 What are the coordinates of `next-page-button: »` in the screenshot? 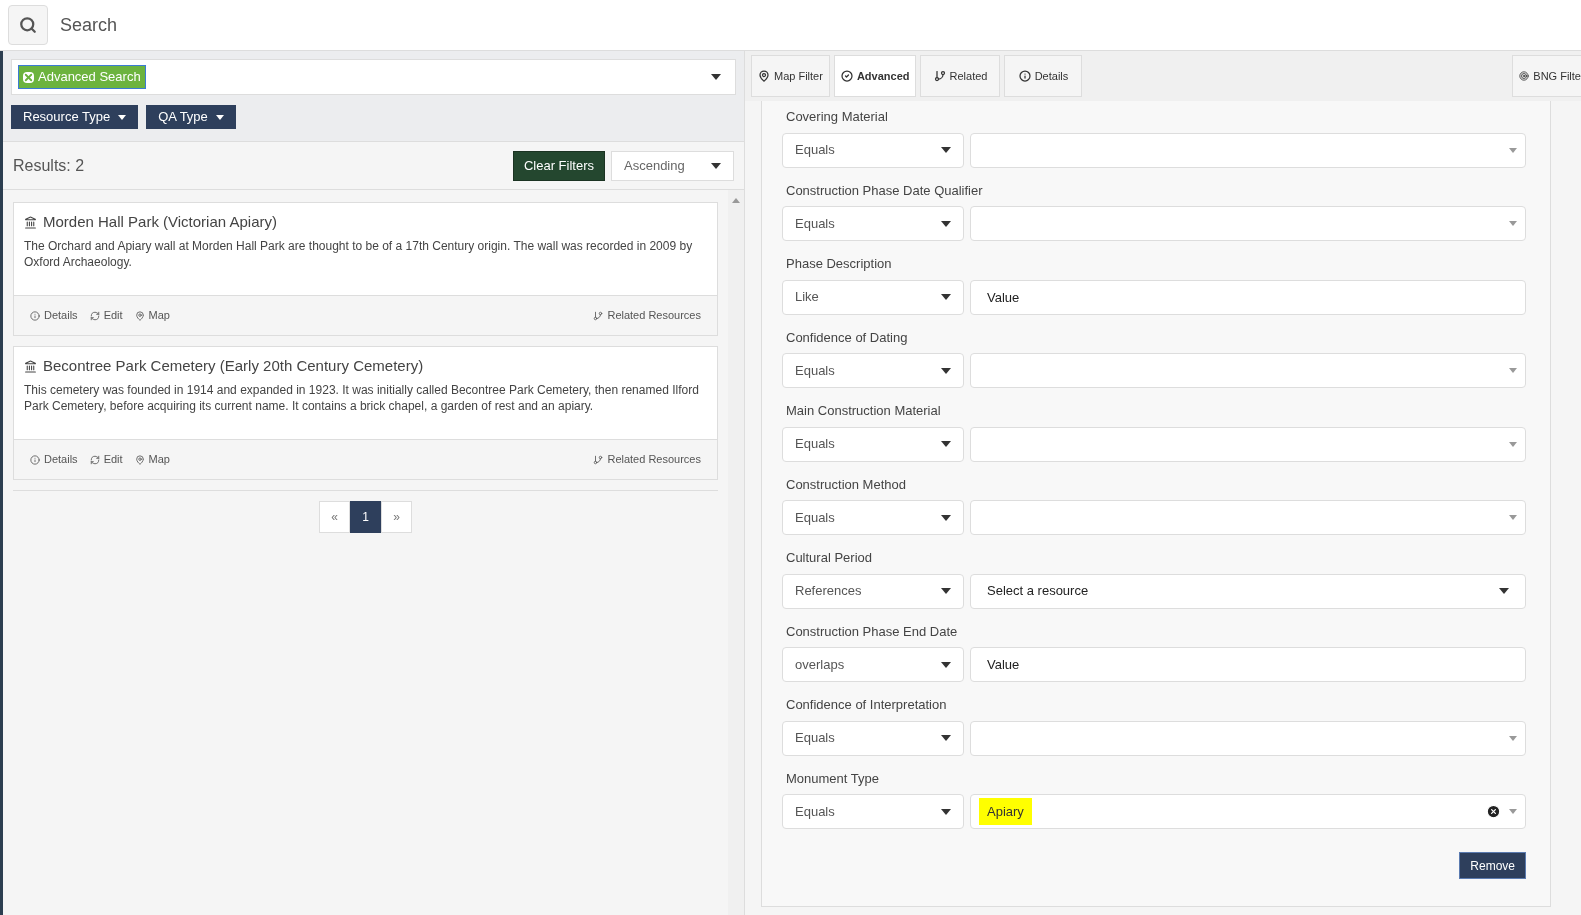 It's located at (396, 517).